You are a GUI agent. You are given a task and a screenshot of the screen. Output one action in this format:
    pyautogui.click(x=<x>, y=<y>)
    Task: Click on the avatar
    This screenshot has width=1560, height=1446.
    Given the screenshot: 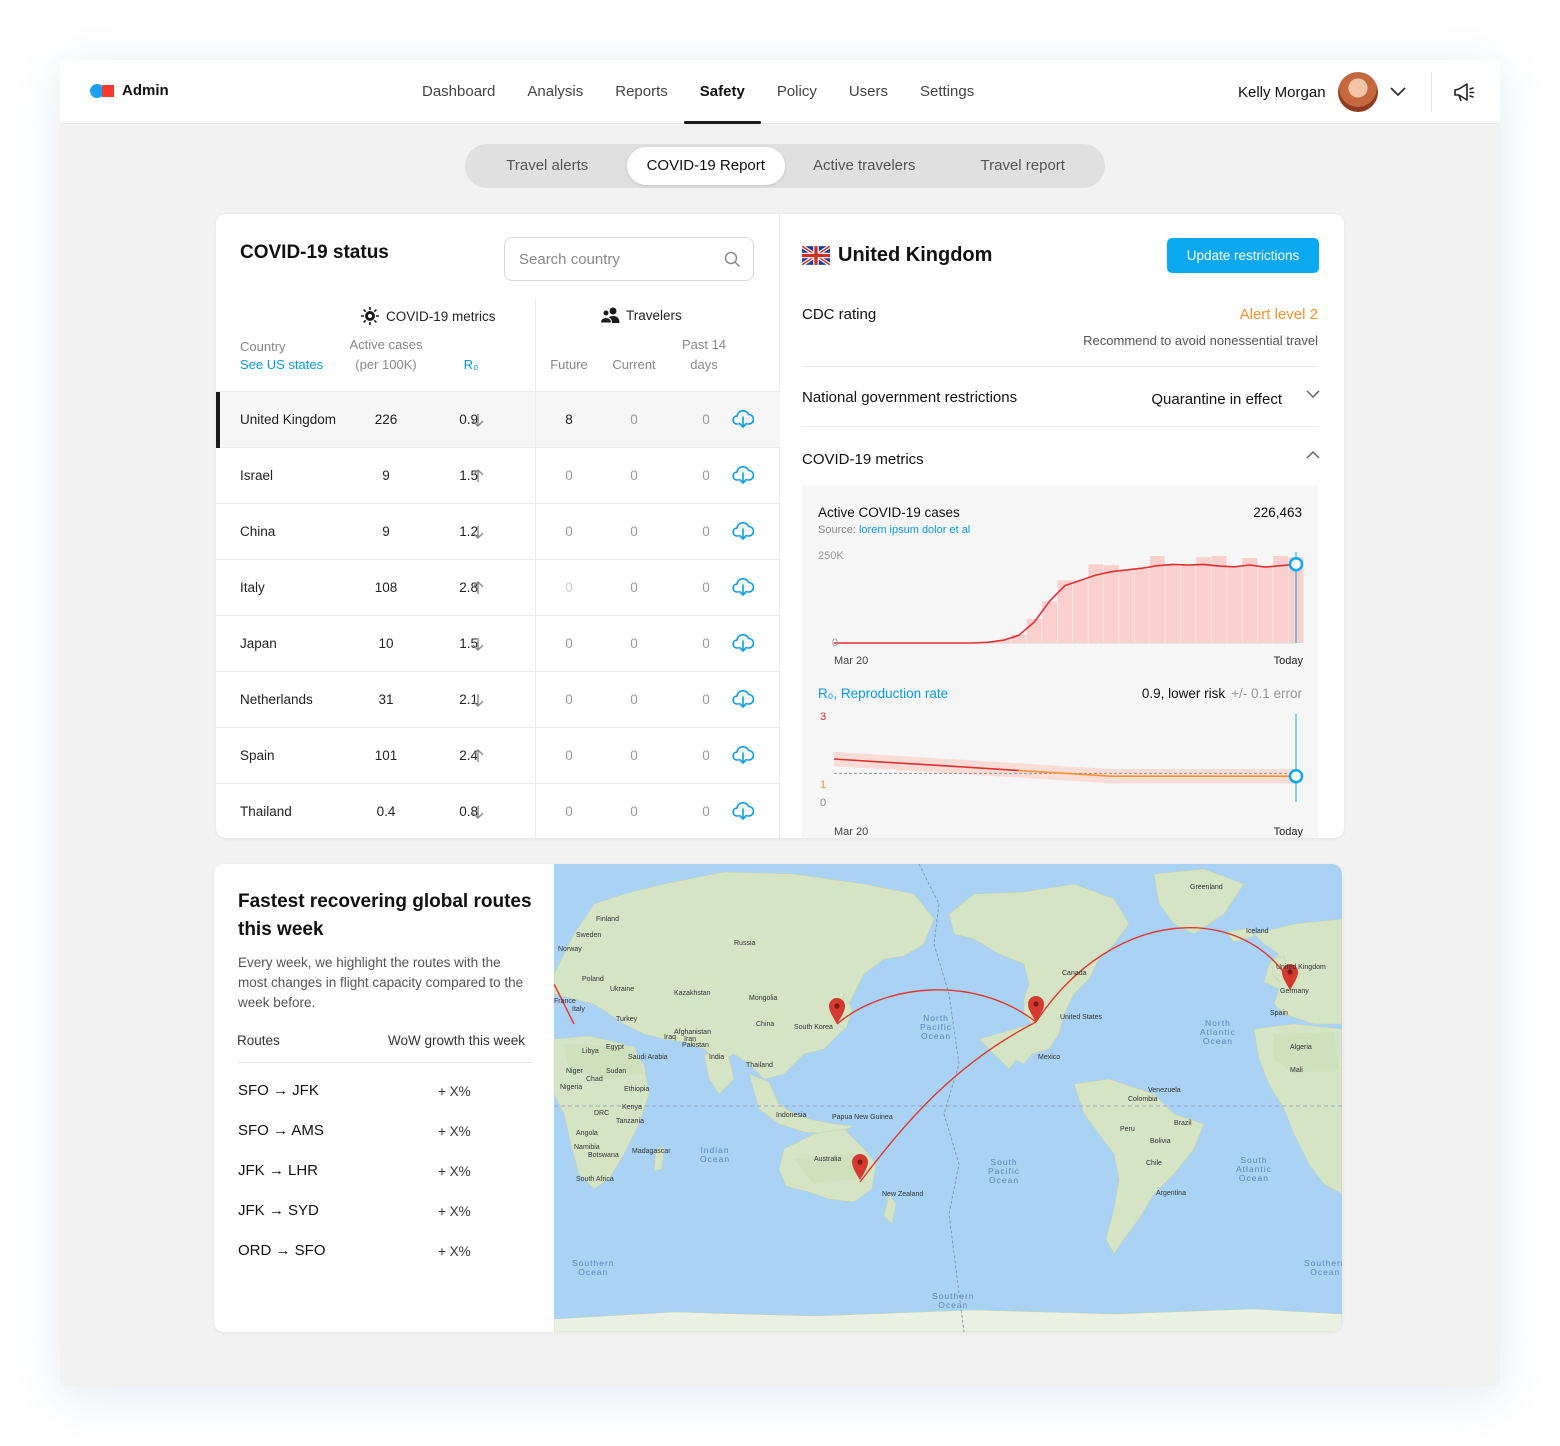 What is the action you would take?
    pyautogui.click(x=1357, y=92)
    